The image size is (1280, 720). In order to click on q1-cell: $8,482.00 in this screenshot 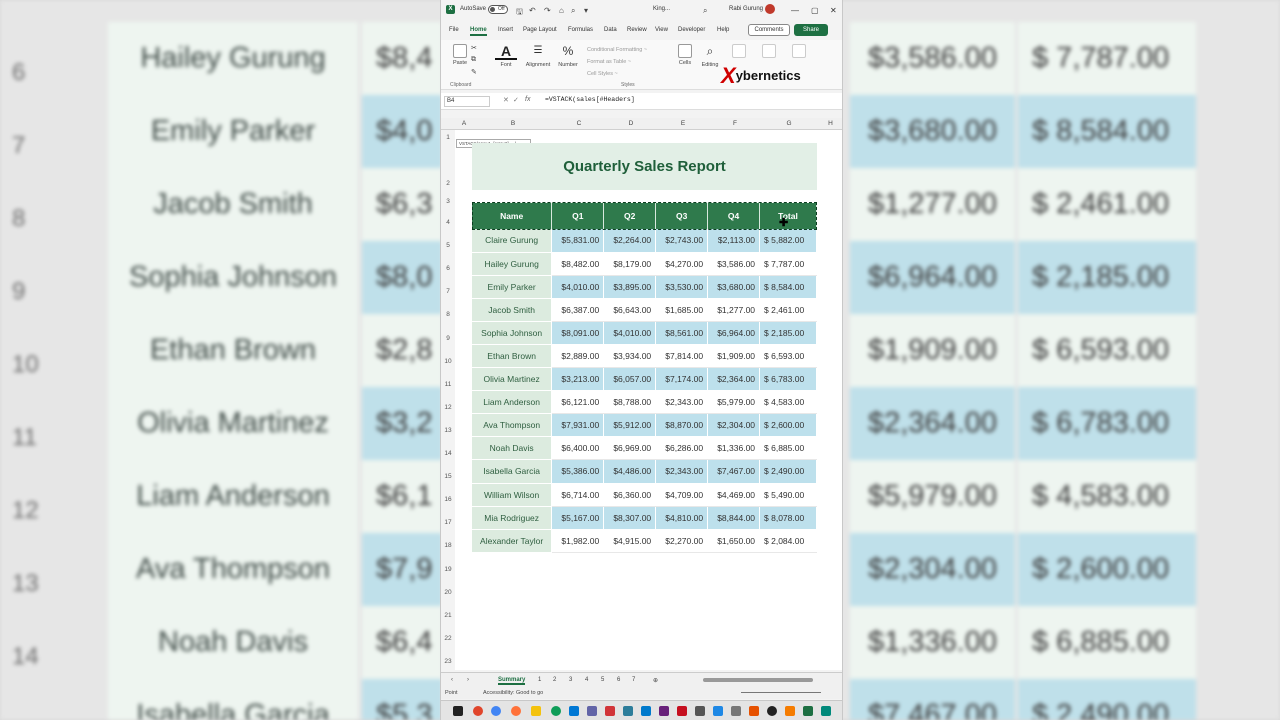, I will do `click(578, 264)`.